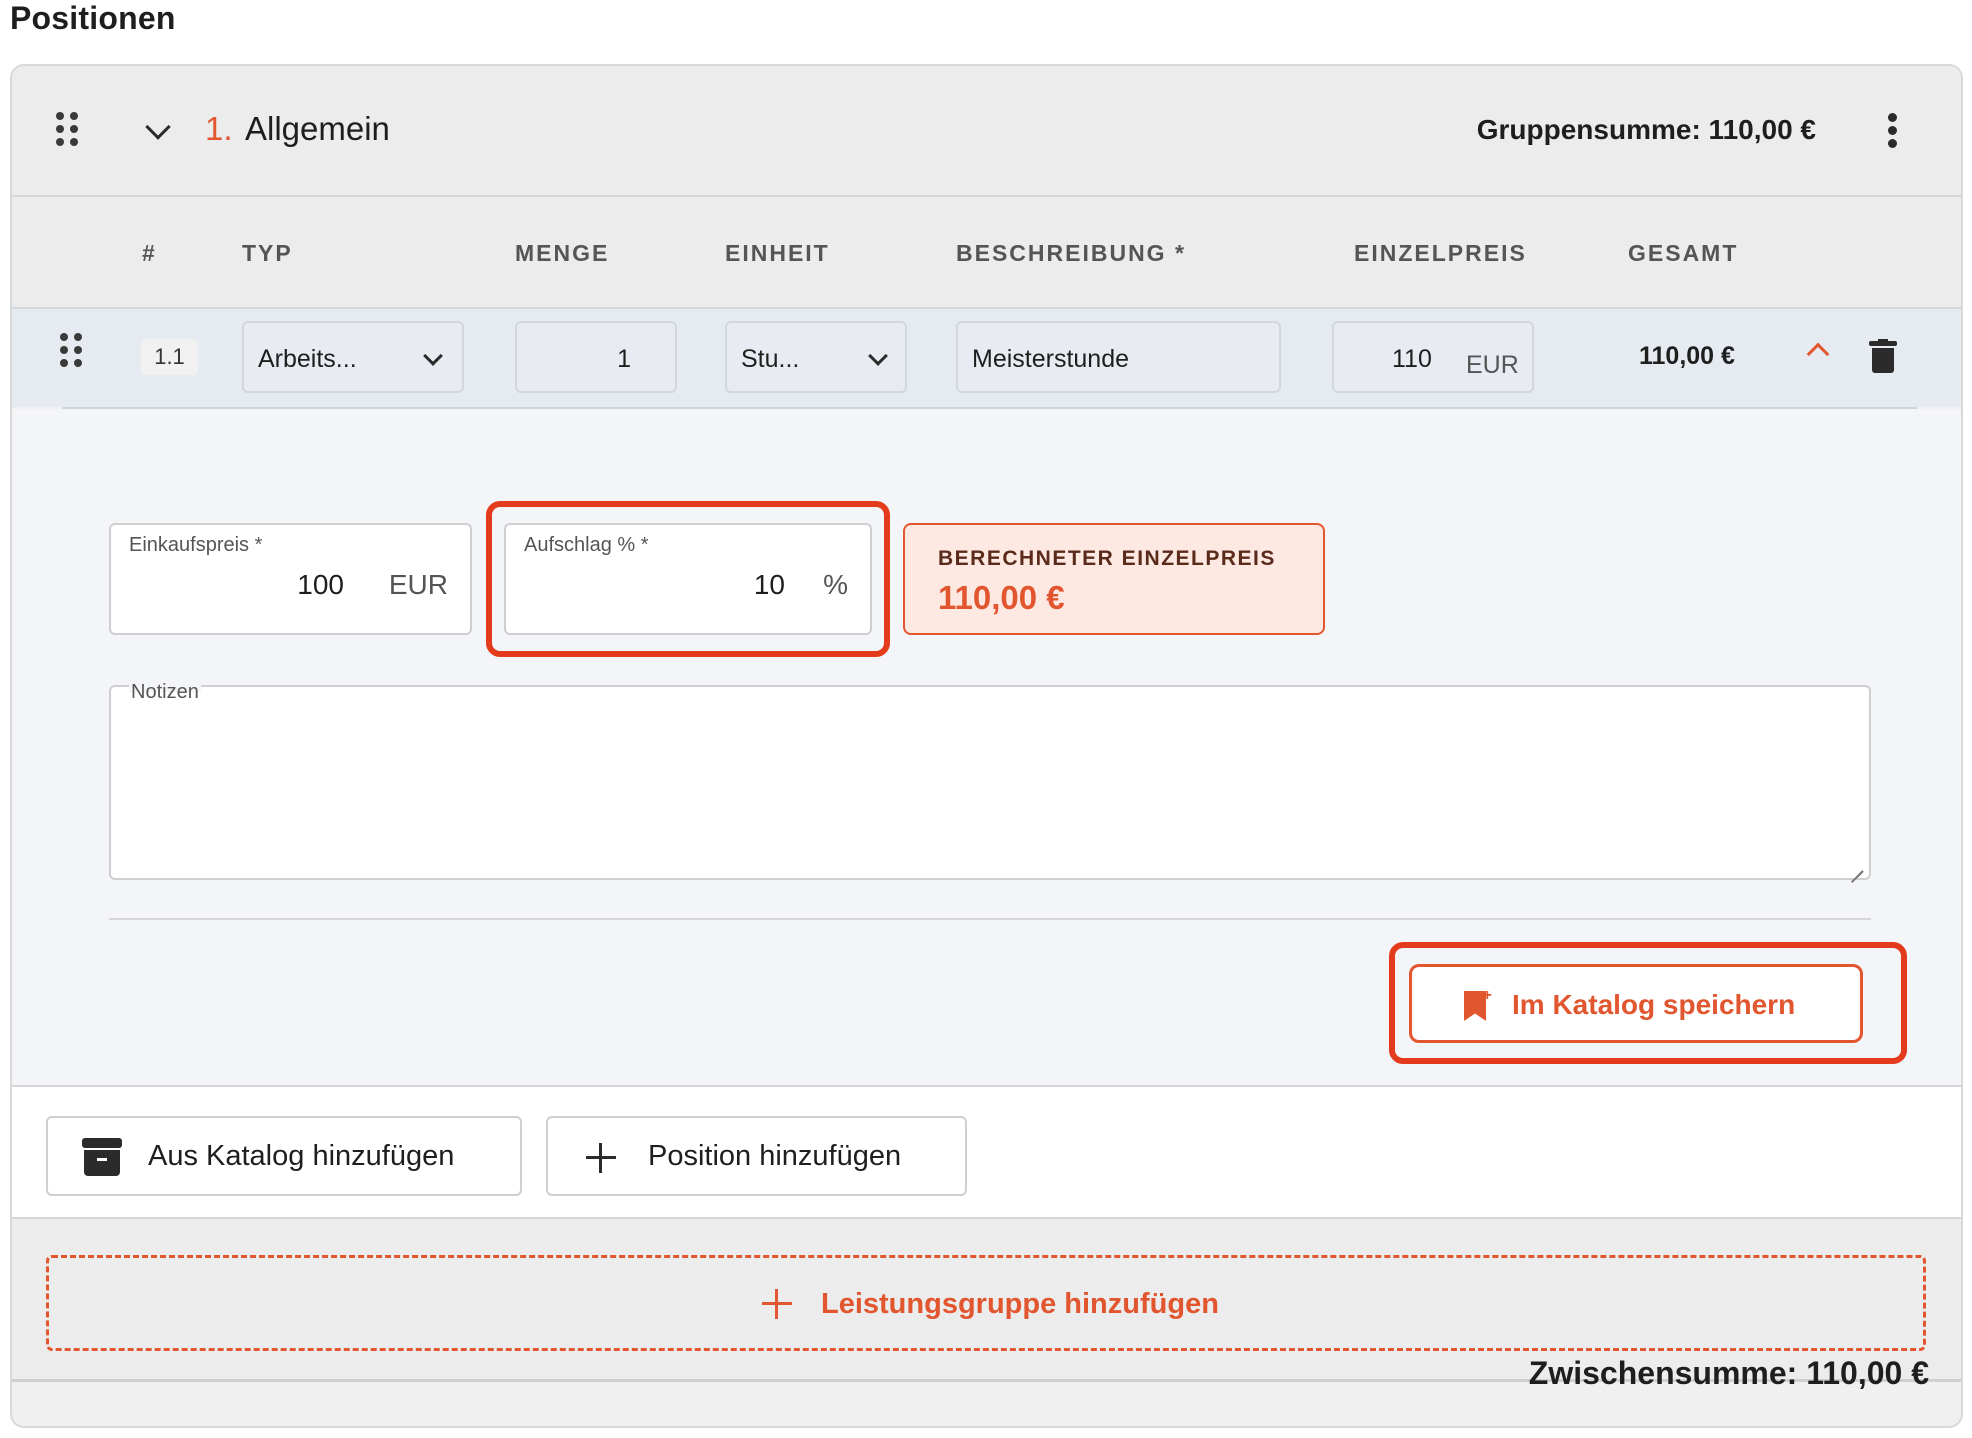  I want to click on einzelpreis-value: 110, so click(1412, 359).